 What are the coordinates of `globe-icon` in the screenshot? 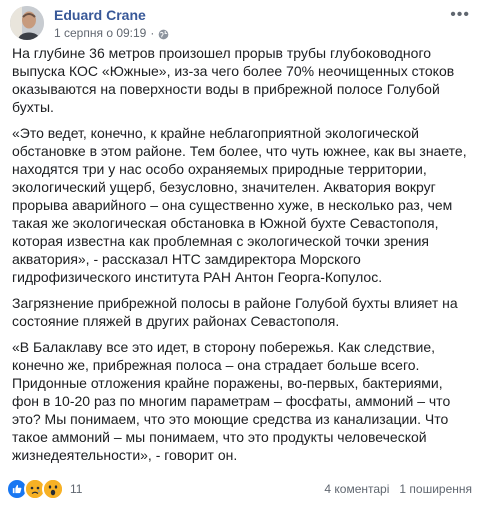 It's located at (163, 33).